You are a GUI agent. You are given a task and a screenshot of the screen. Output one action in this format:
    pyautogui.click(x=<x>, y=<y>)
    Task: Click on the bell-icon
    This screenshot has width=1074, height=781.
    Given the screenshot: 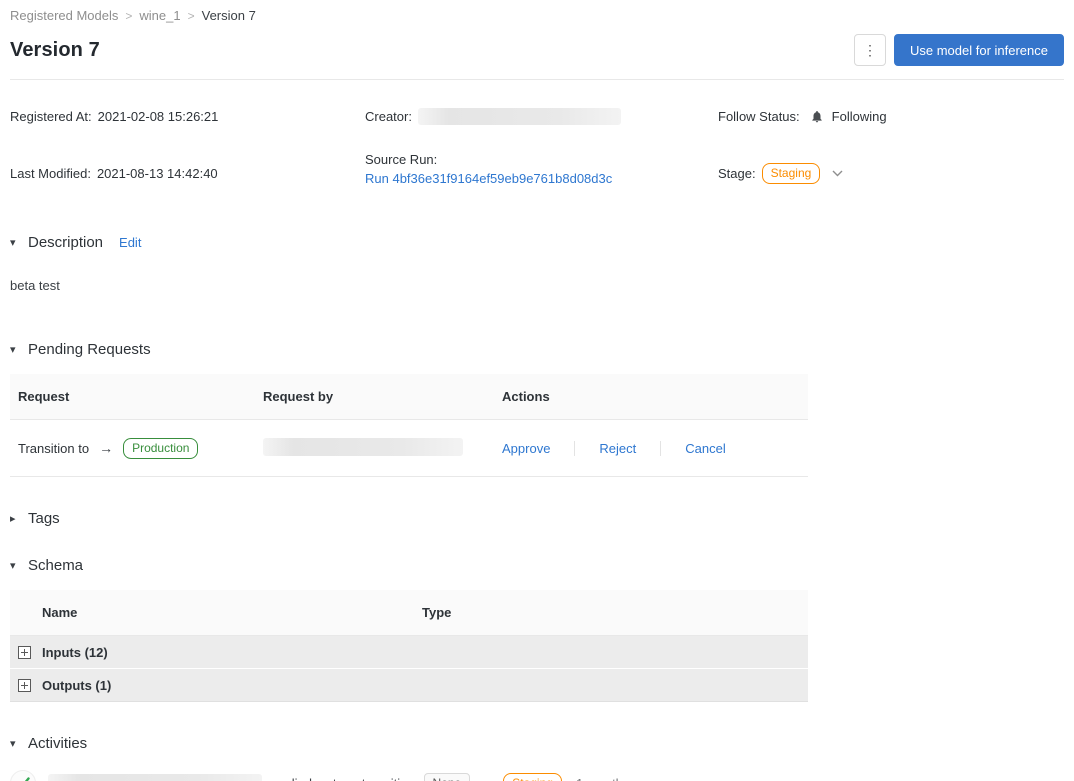 What is the action you would take?
    pyautogui.click(x=817, y=116)
    